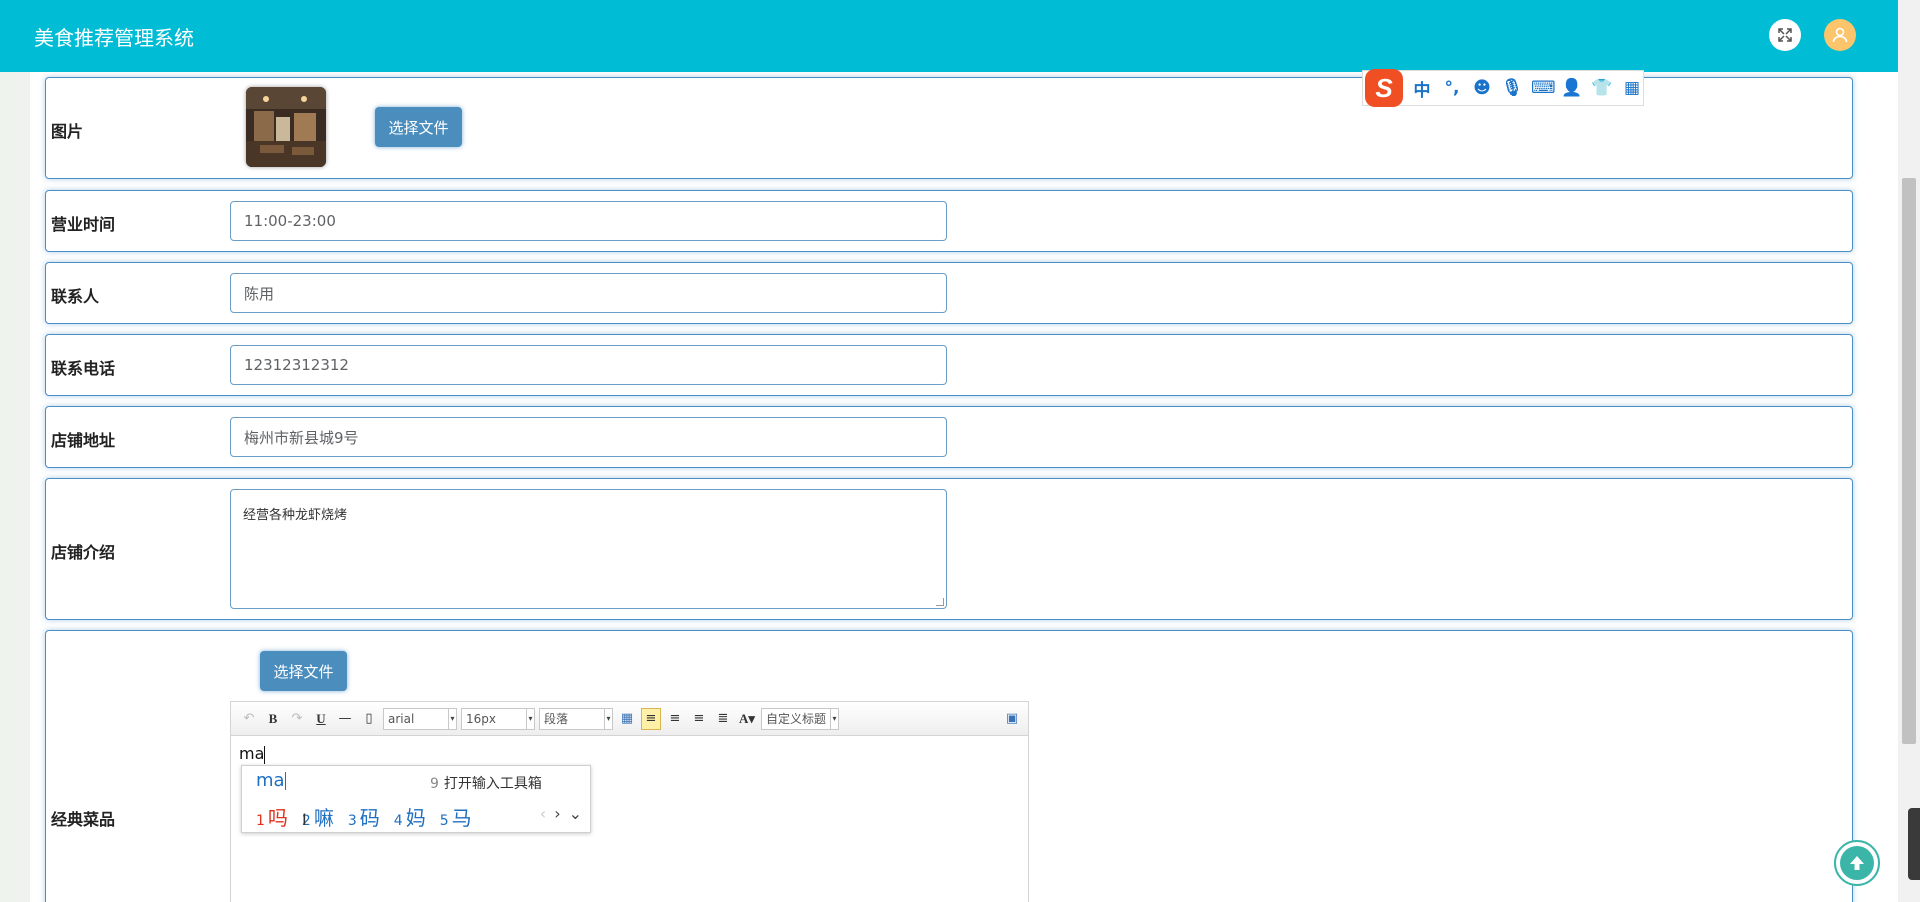 This screenshot has height=902, width=1920. I want to click on align-justify-icon: ≣, so click(723, 719).